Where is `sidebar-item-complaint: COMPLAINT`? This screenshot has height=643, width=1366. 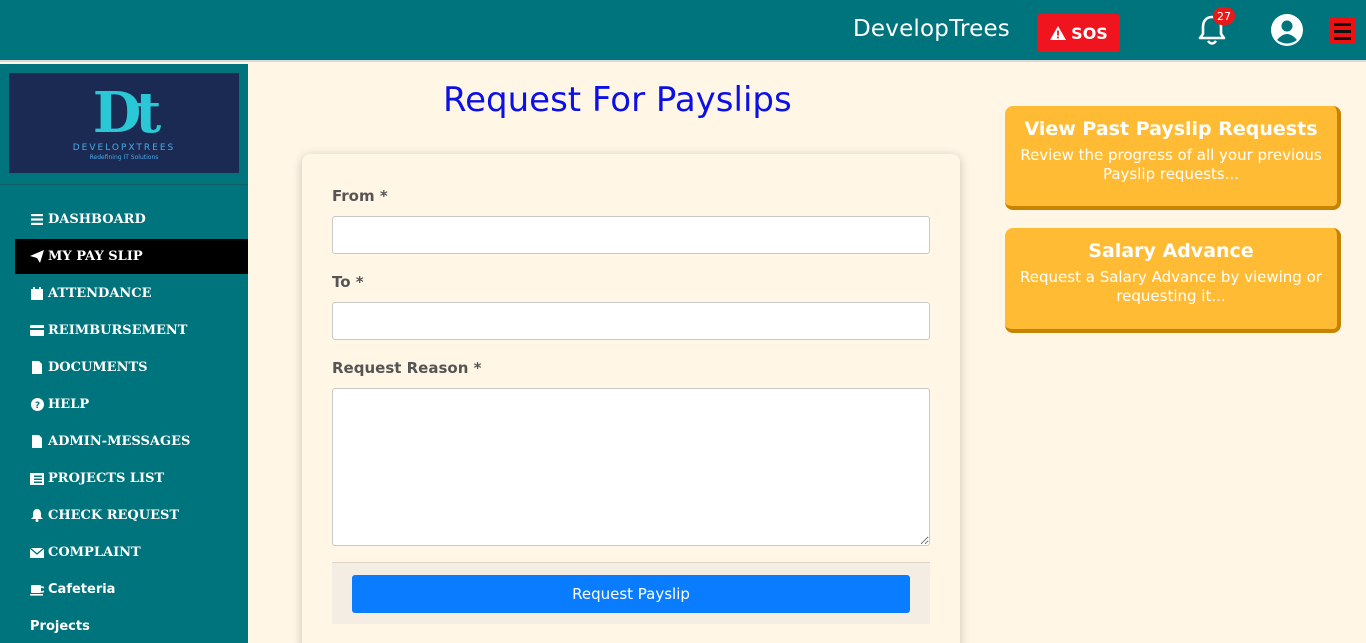 sidebar-item-complaint: COMPLAINT is located at coordinates (131, 552).